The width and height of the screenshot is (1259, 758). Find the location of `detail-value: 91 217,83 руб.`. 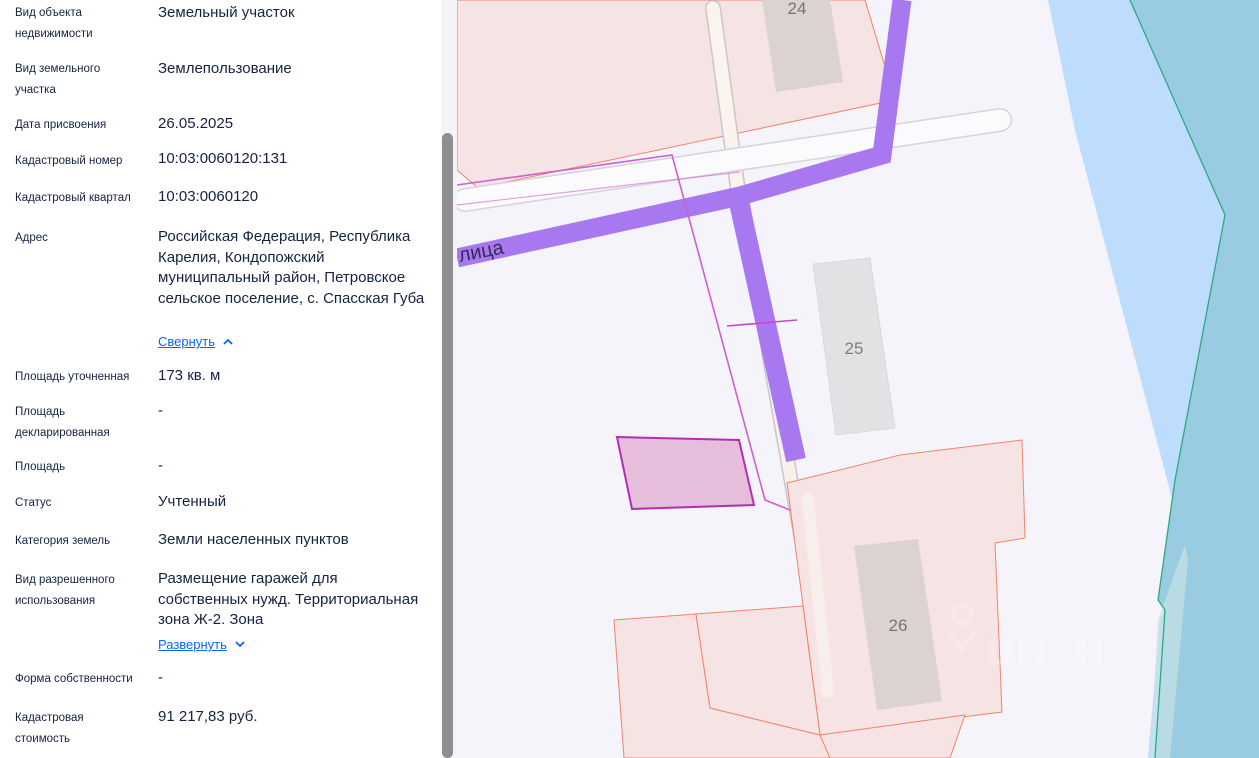

detail-value: 91 217,83 руб. is located at coordinates (208, 716).